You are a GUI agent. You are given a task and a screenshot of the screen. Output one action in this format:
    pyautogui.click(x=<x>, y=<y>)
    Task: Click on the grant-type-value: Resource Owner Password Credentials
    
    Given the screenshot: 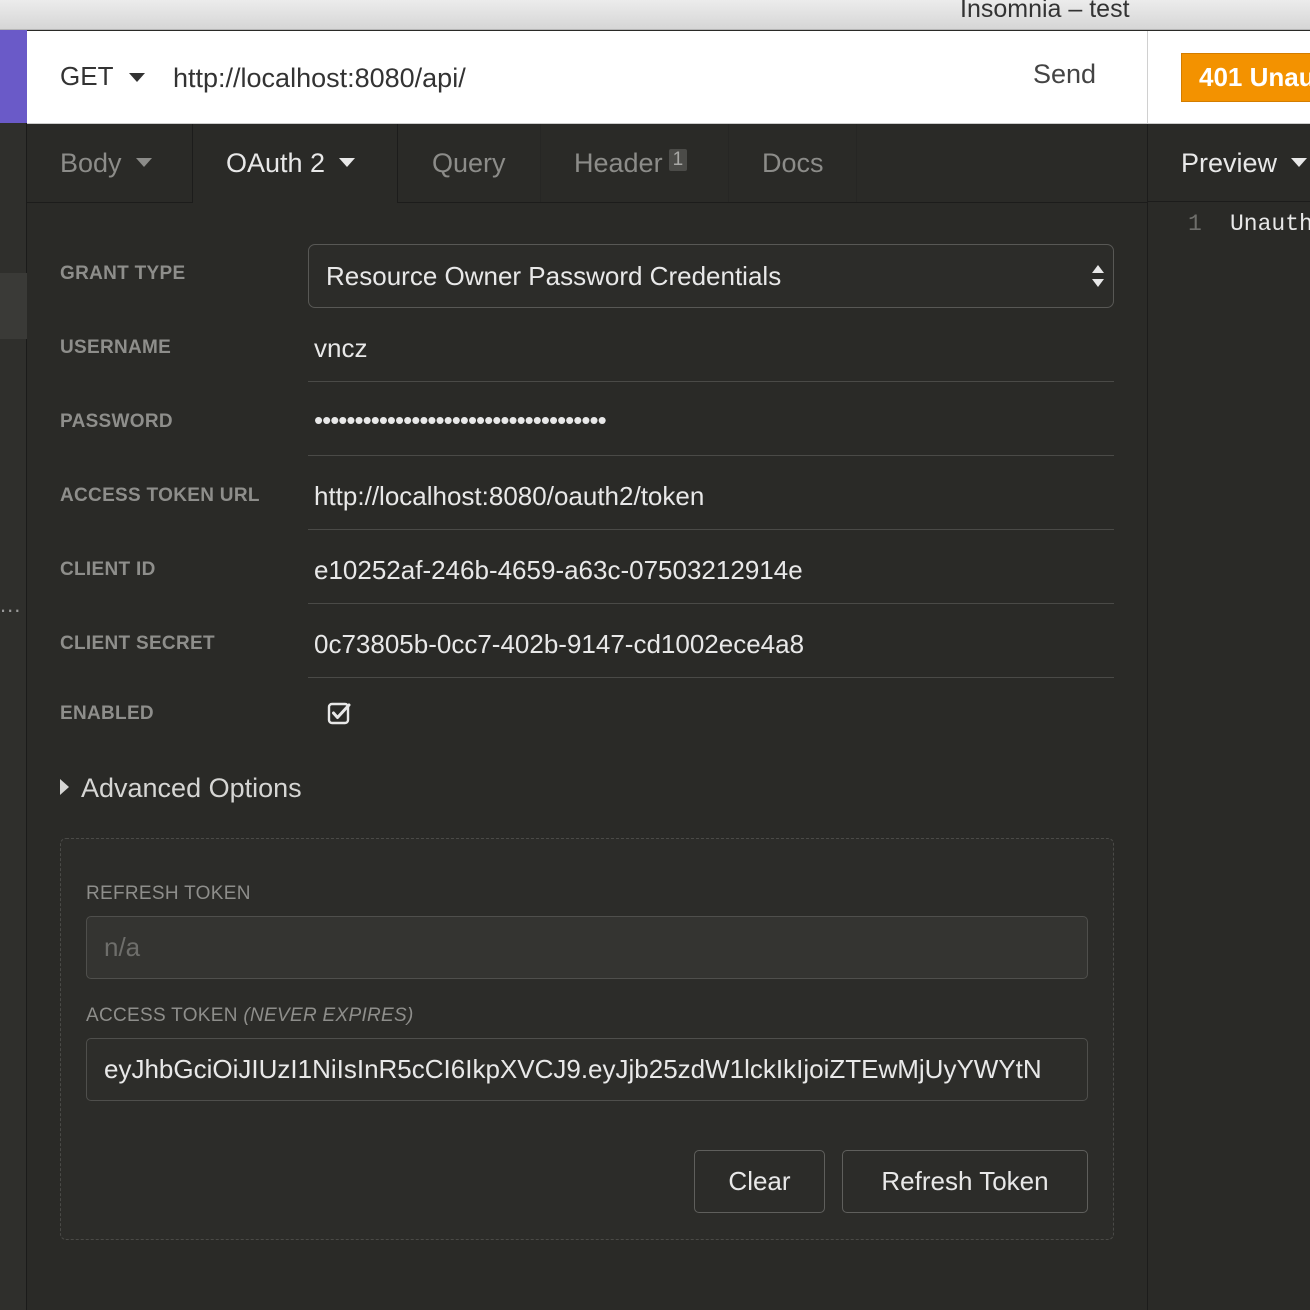 What is the action you would take?
    pyautogui.click(x=554, y=276)
    